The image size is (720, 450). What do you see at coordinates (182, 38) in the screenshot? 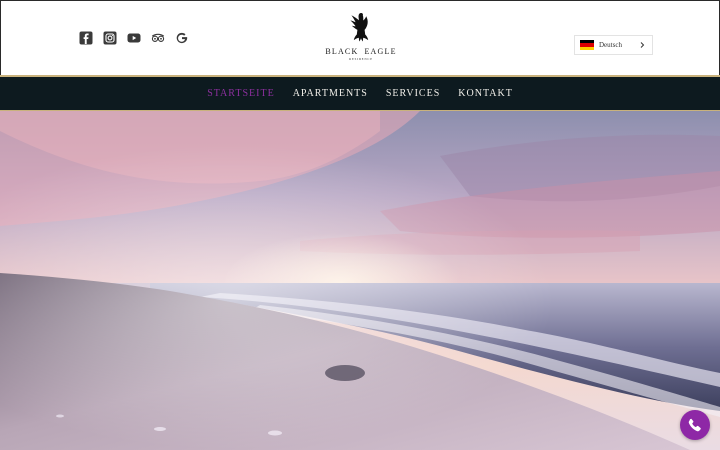
I see `google-icon` at bounding box center [182, 38].